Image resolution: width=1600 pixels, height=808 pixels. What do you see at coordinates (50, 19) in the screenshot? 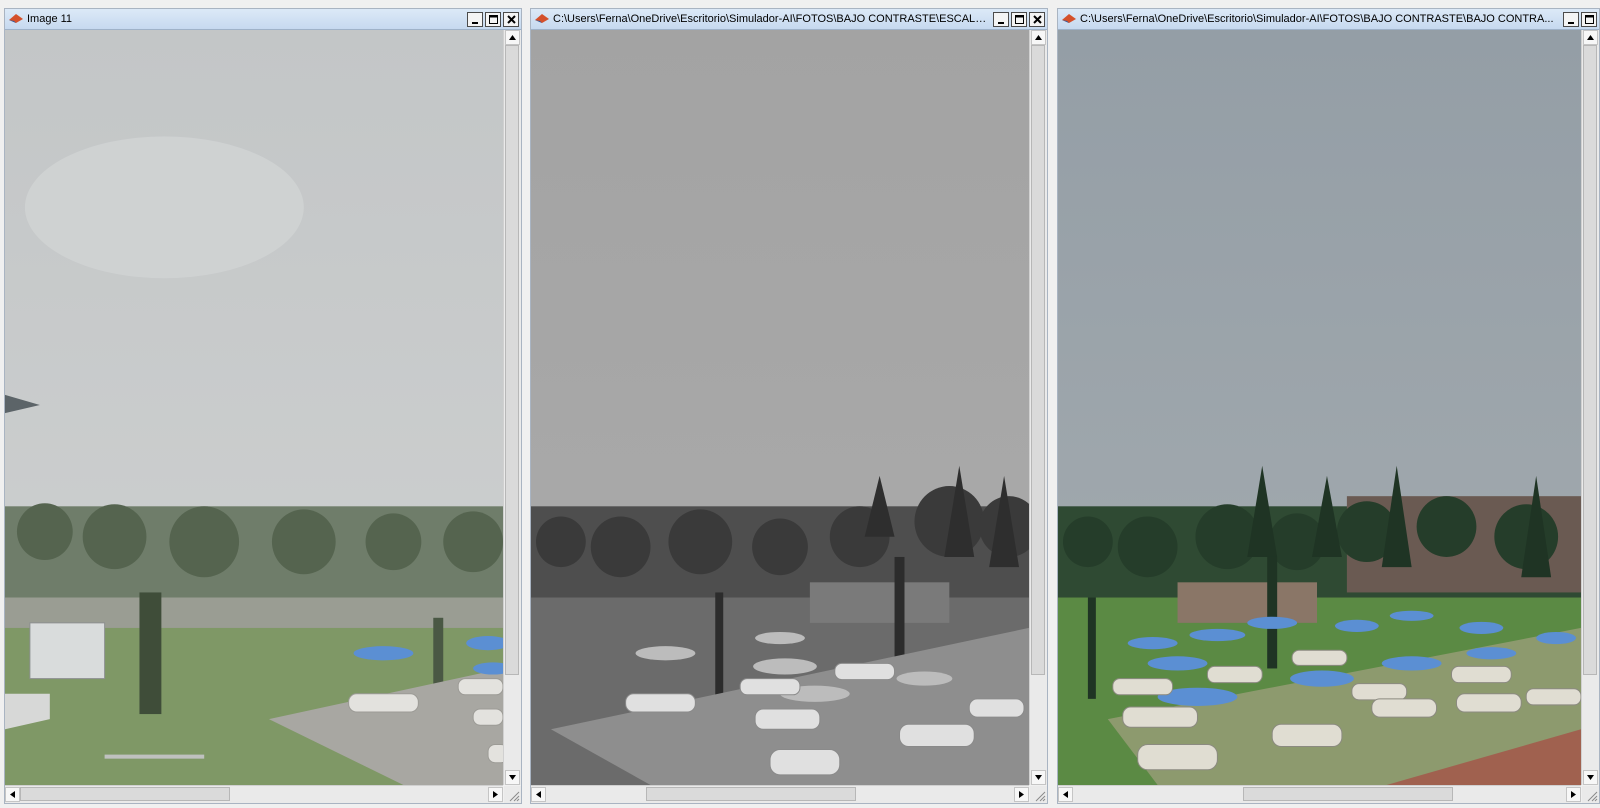
I see `window-title: Image 11` at bounding box center [50, 19].